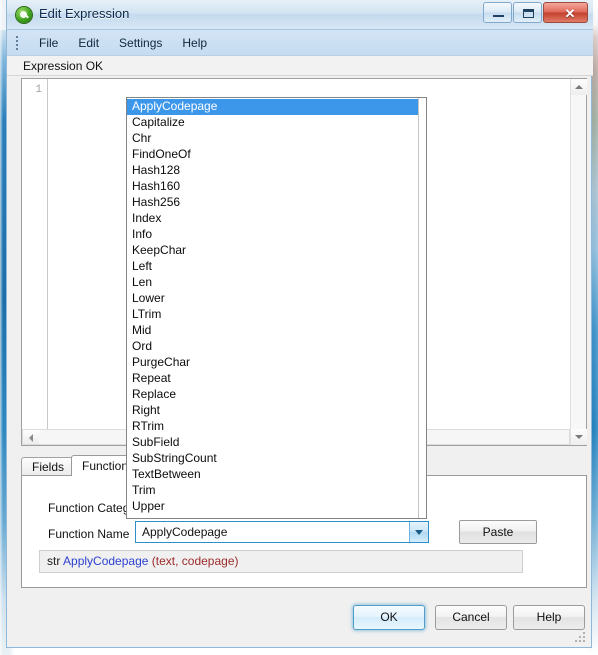  What do you see at coordinates (498, 532) in the screenshot?
I see `paste-button: Paste` at bounding box center [498, 532].